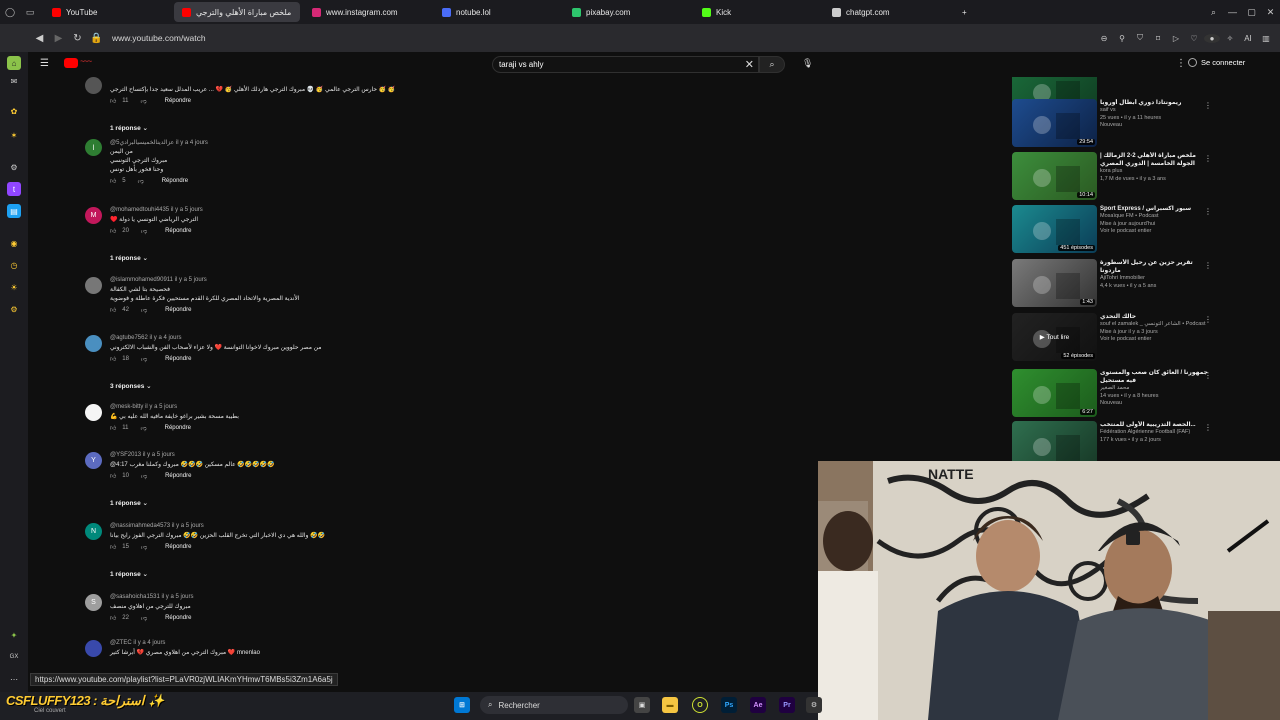 The height and width of the screenshot is (720, 1280). Describe the element at coordinates (1154, 103) in the screenshot. I see `video-title: ريمونتادا دوري أبطال أوروبا` at that location.